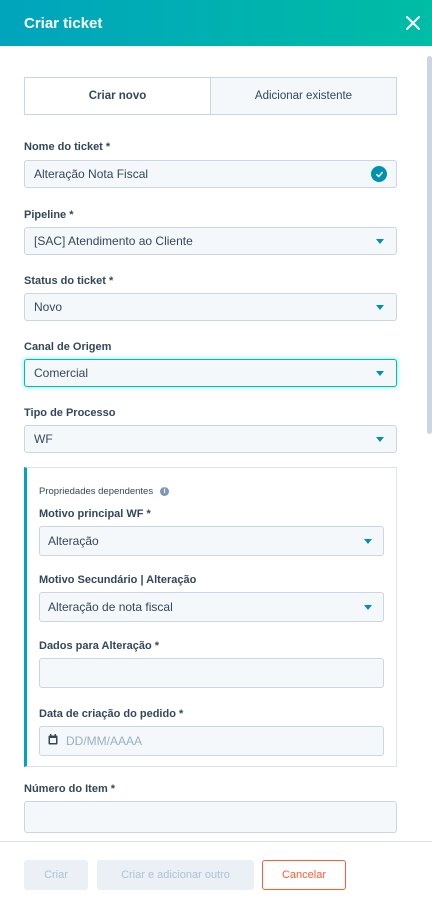 The image size is (432, 898). What do you see at coordinates (111, 714) in the screenshot?
I see `data-criacao-label: Data de criação do pedido *` at bounding box center [111, 714].